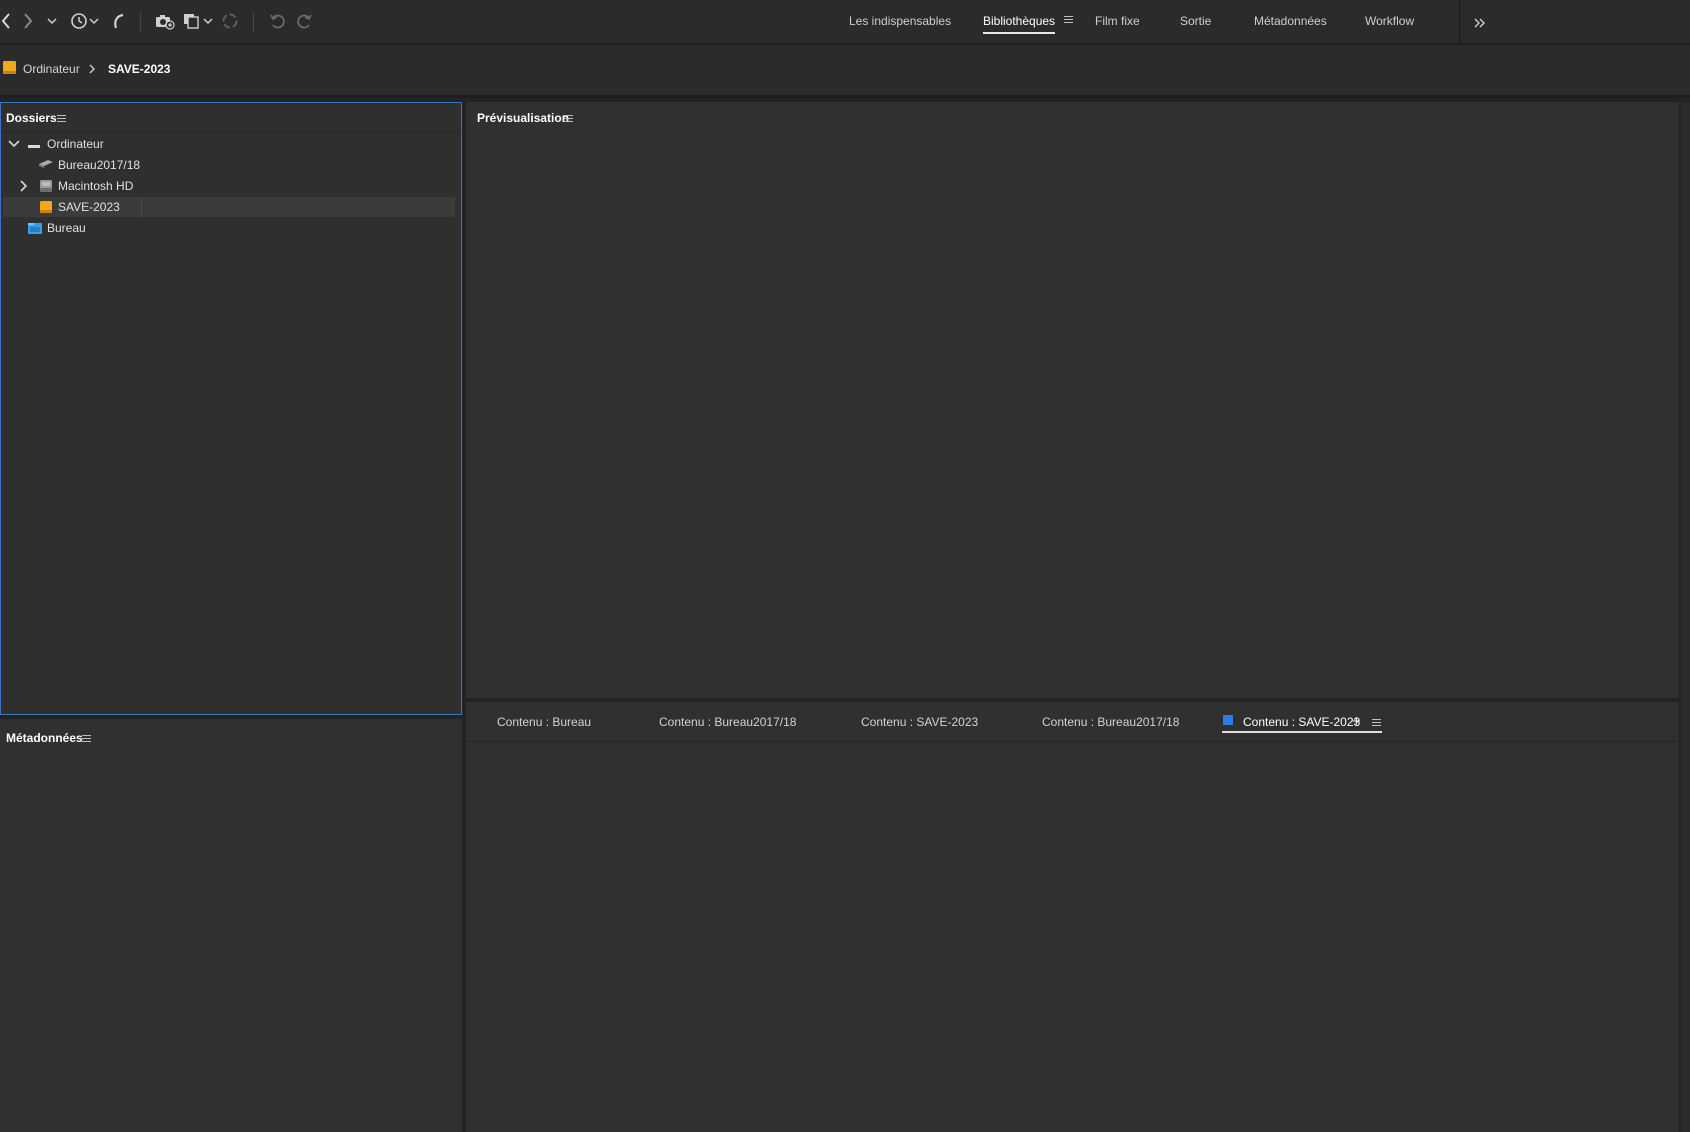 This screenshot has width=1690, height=1132. I want to click on tree-item-macintosh-hd: Macintosh HD, so click(229, 186).